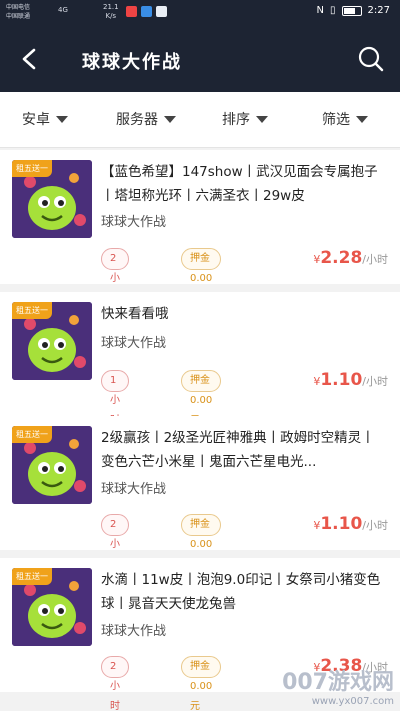  Describe the element at coordinates (333, 10) in the screenshot. I see `vibrate-icon: ▯` at that location.